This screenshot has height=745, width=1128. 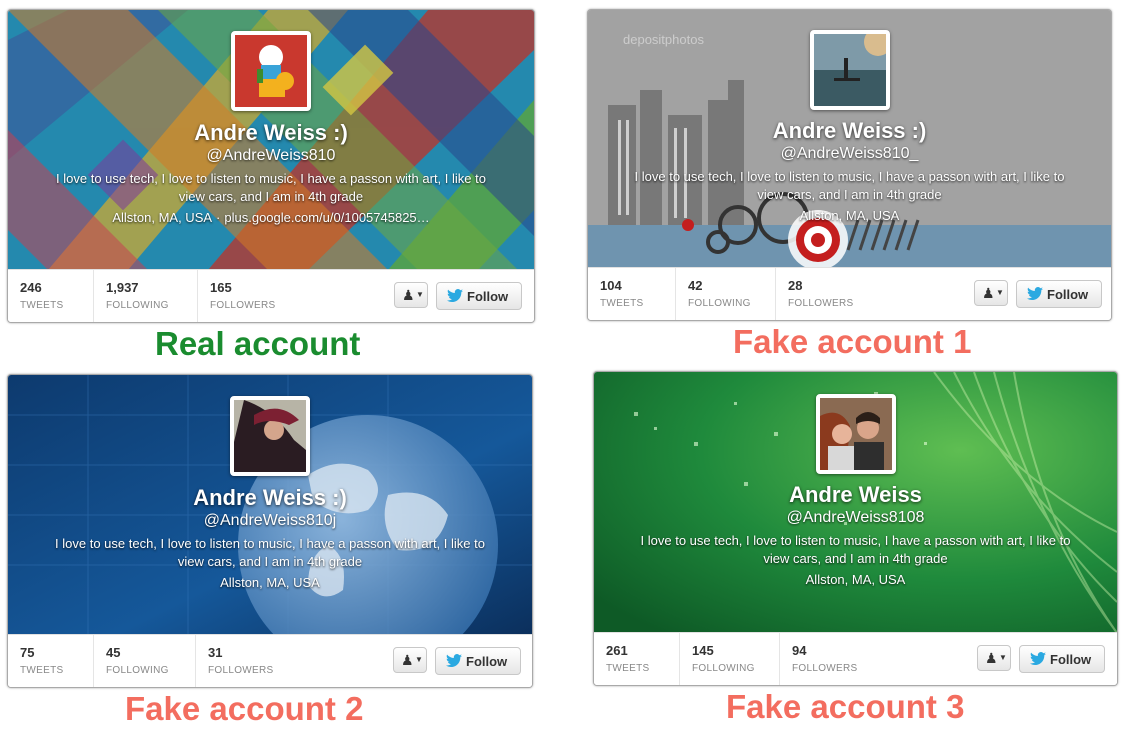 I want to click on tweets-count: 104, so click(x=611, y=285).